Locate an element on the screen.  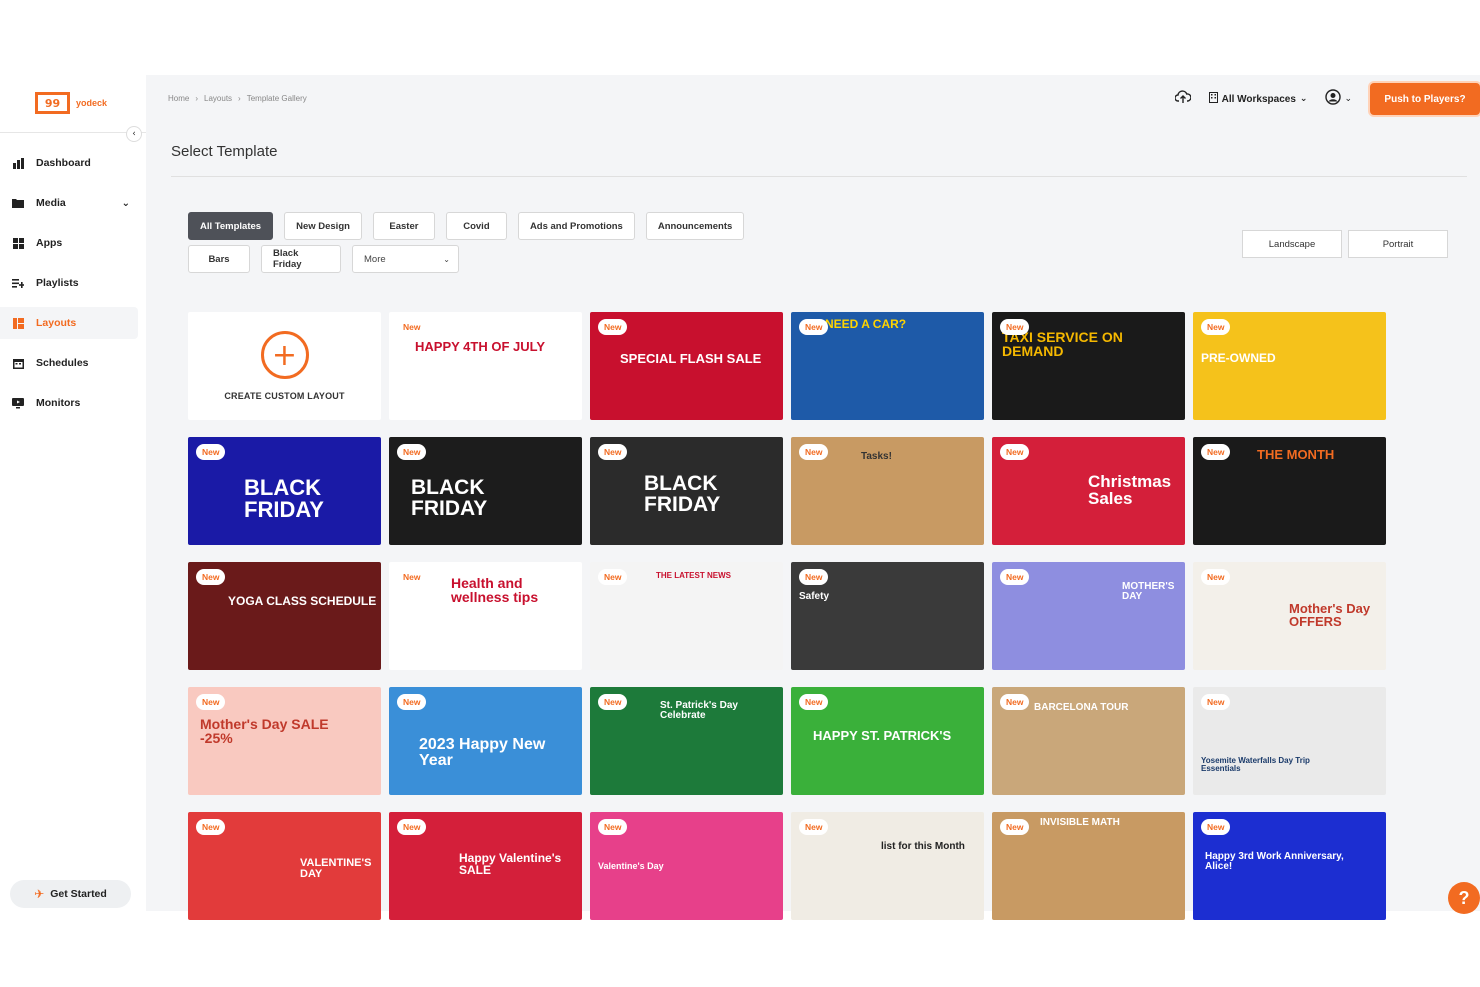
template-card: New Tasks! is located at coordinates (887, 491).